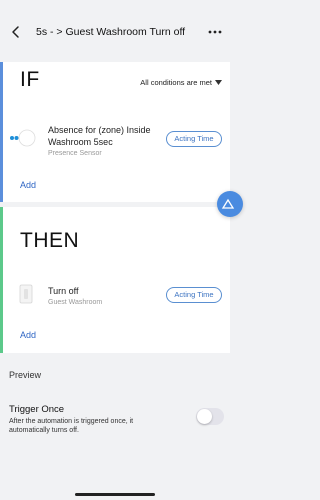 The height and width of the screenshot is (500, 320). I want to click on condition-title: Absence for (zone) Inside Washroom 5sec, so click(99, 136).